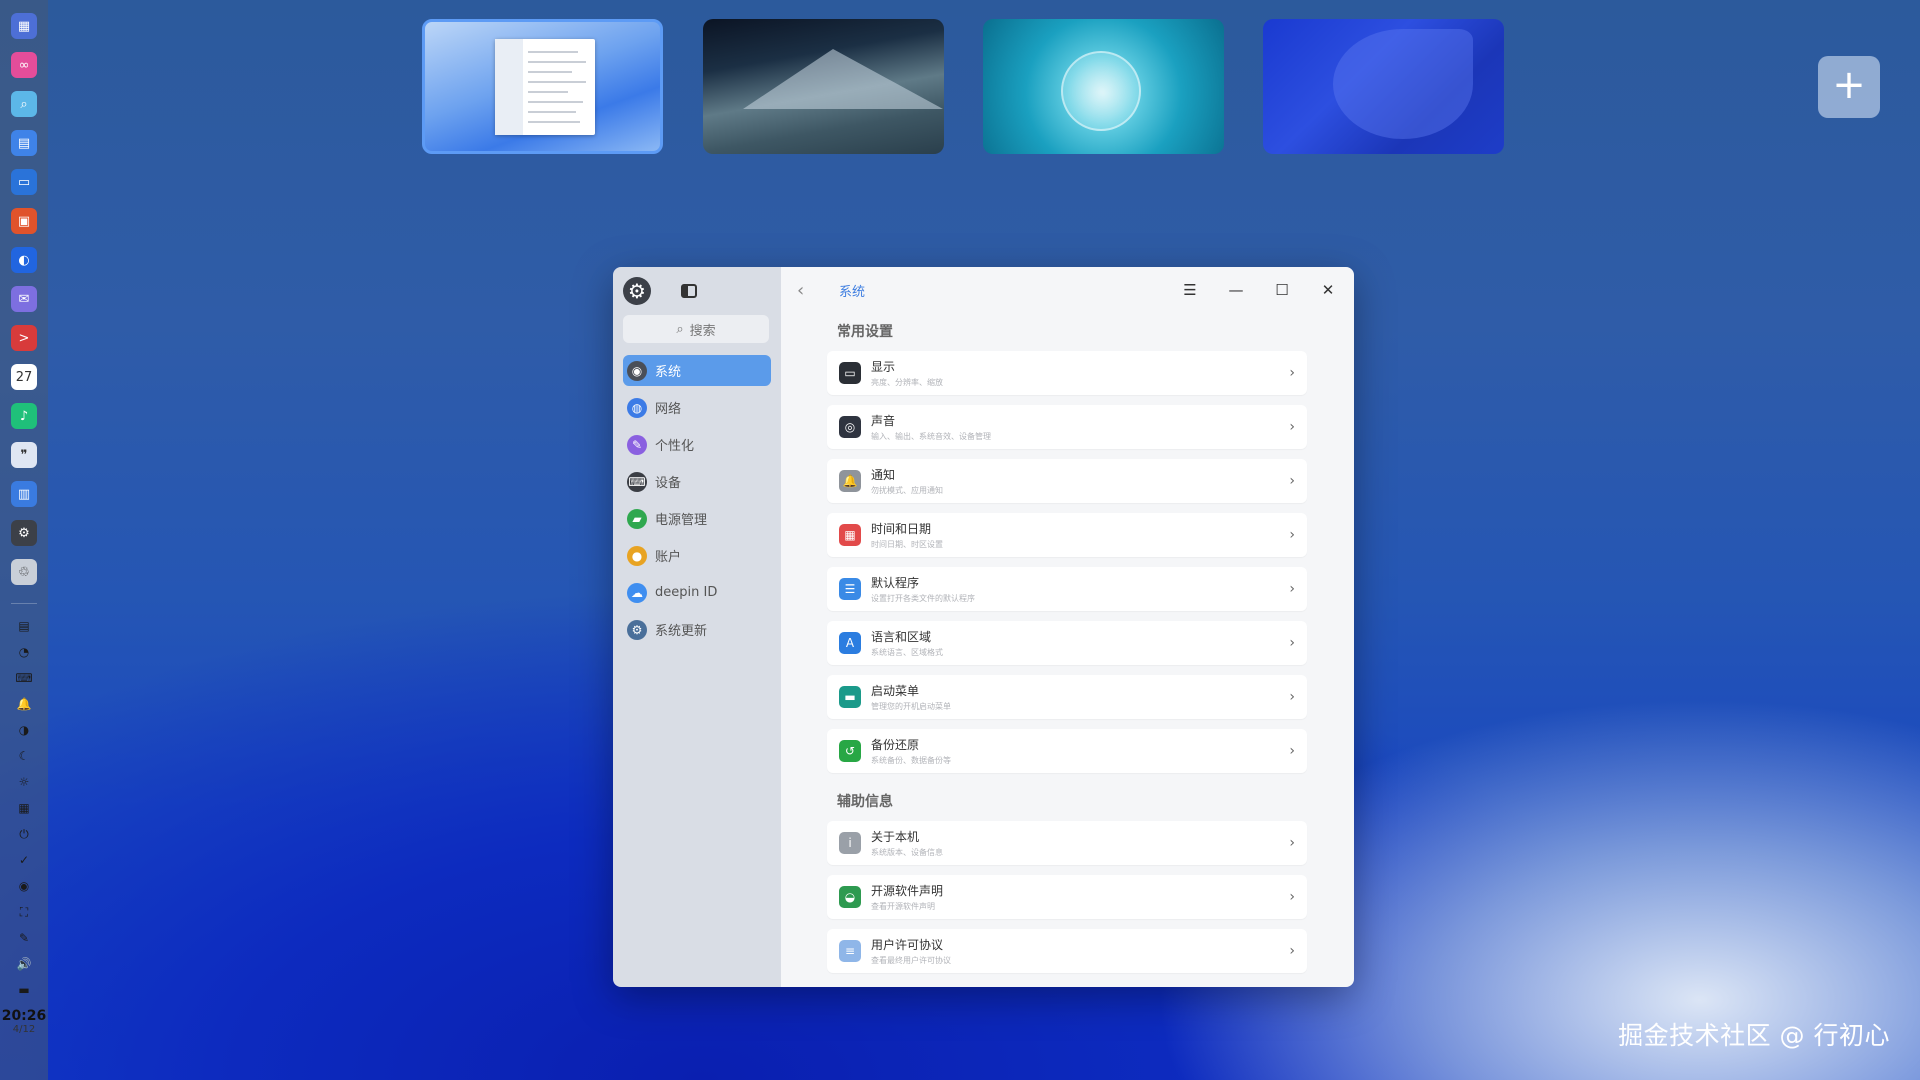 The height and width of the screenshot is (1080, 1920). Describe the element at coordinates (24, 572) in the screenshot. I see `trash-icon: ♲` at that location.